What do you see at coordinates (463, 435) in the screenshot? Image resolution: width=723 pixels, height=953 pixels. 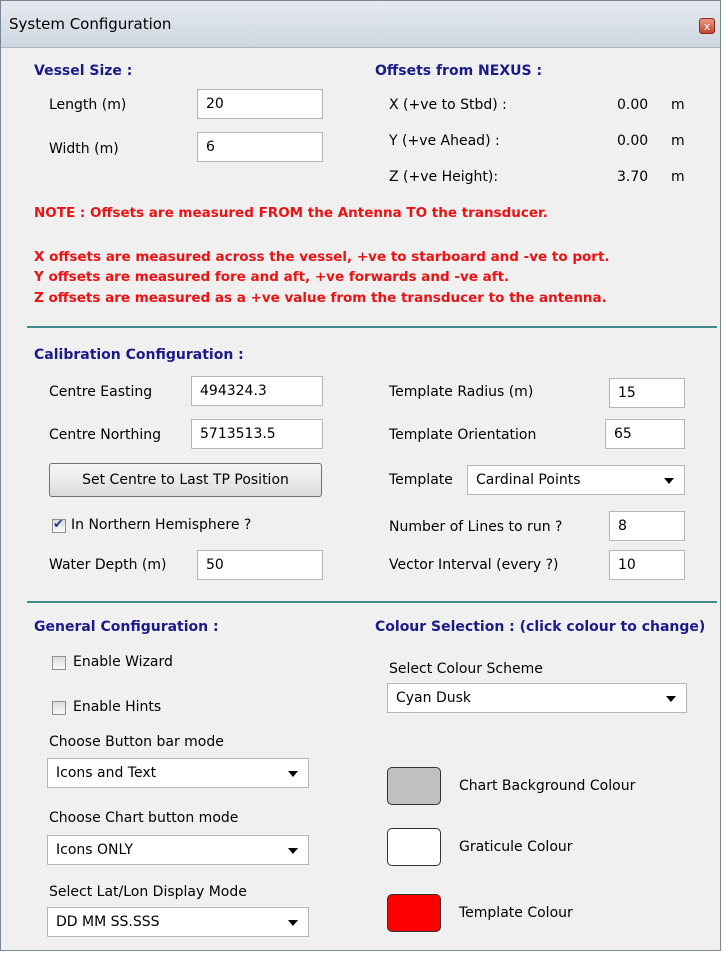 I see `template-orientation-label: Template Orientation` at bounding box center [463, 435].